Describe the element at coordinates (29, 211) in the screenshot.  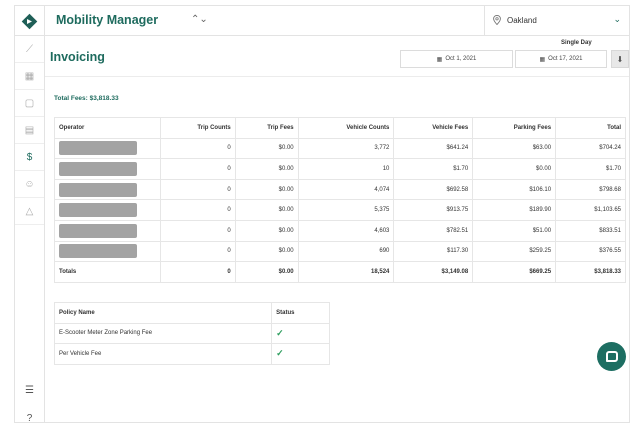
I see `warning-icon: △` at that location.